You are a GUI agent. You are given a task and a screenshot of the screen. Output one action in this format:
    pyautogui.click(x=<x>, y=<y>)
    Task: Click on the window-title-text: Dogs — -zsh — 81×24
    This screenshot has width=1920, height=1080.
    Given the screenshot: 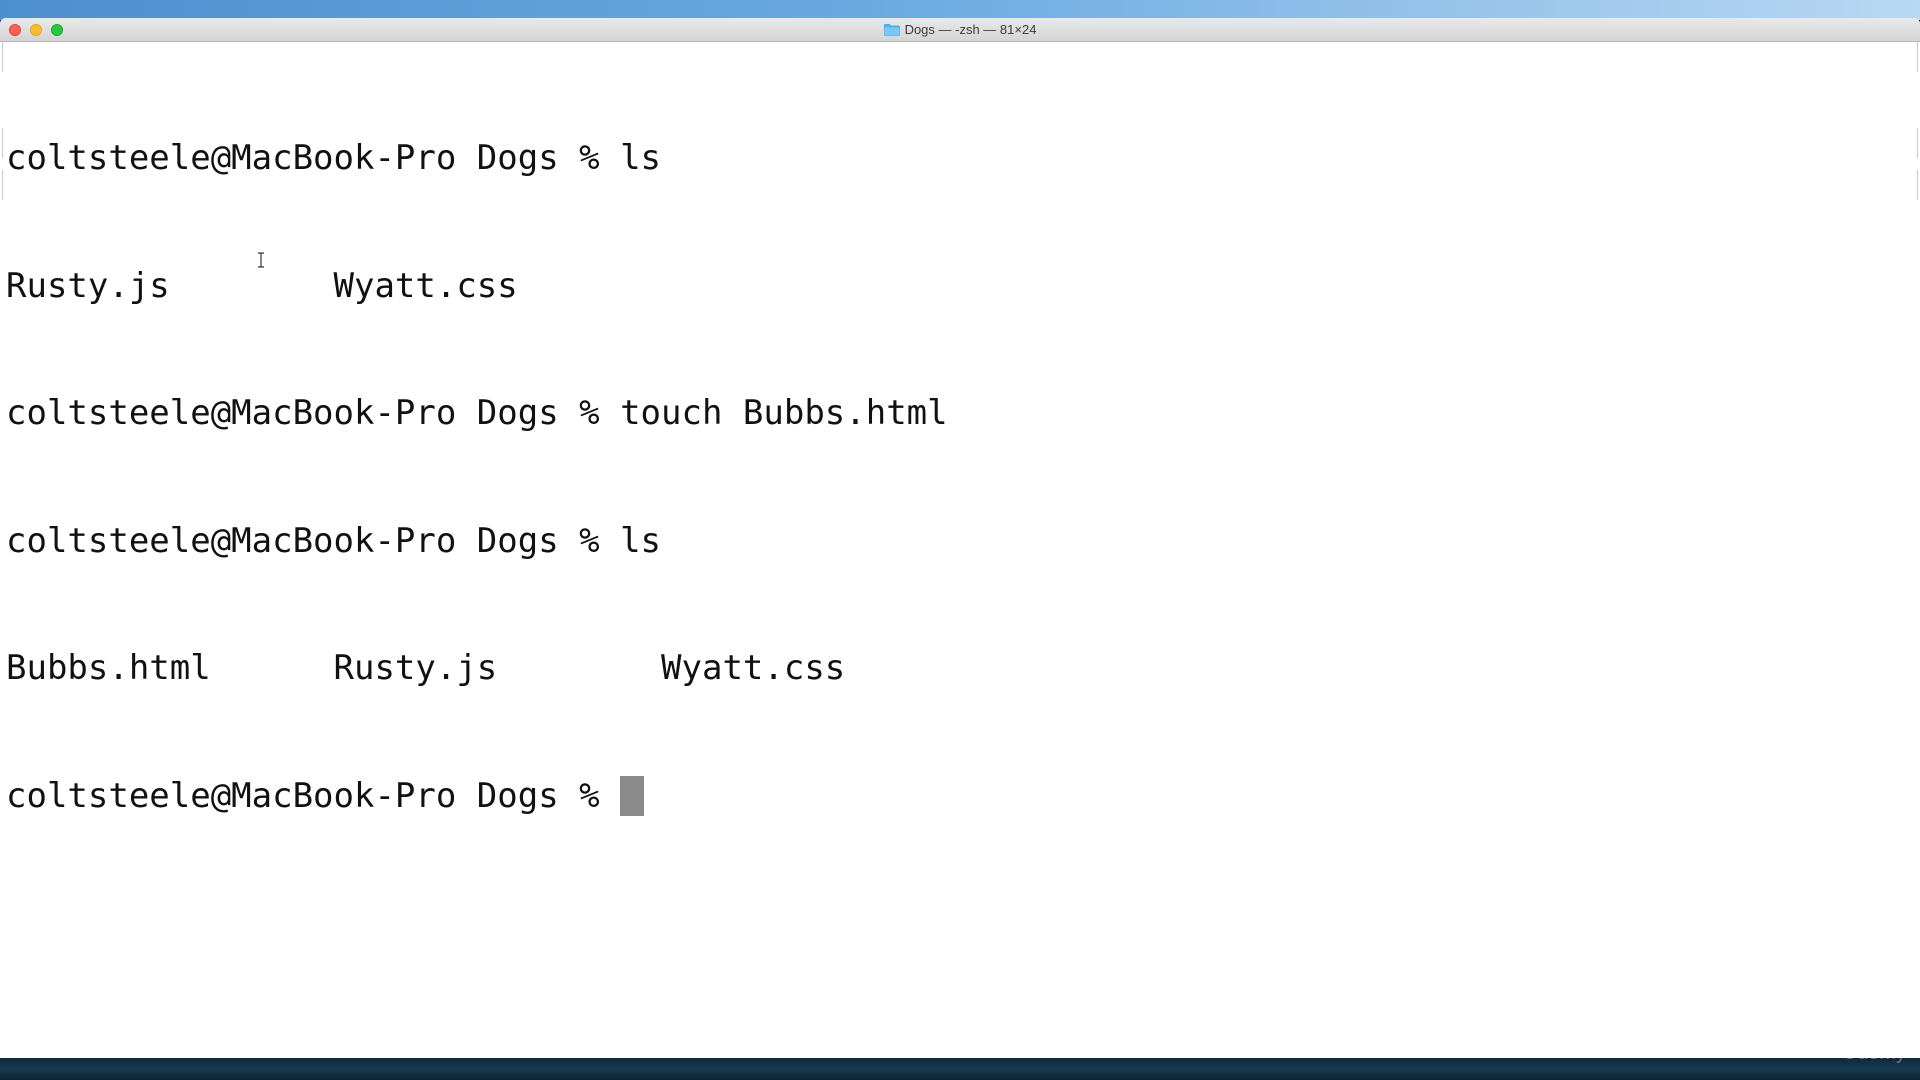 What is the action you would take?
    pyautogui.click(x=970, y=29)
    